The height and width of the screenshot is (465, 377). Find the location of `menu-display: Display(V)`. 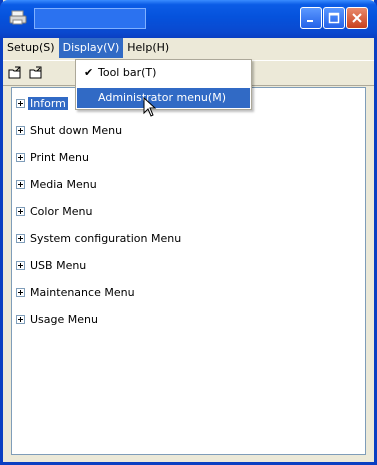

menu-display: Display(V) is located at coordinates (91, 48).